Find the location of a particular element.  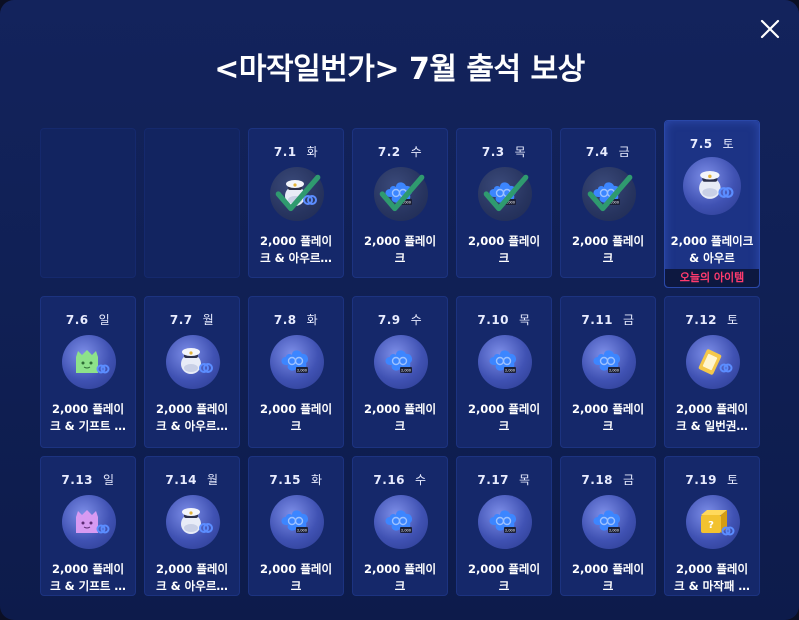

ticket-icon is located at coordinates (713, 362).